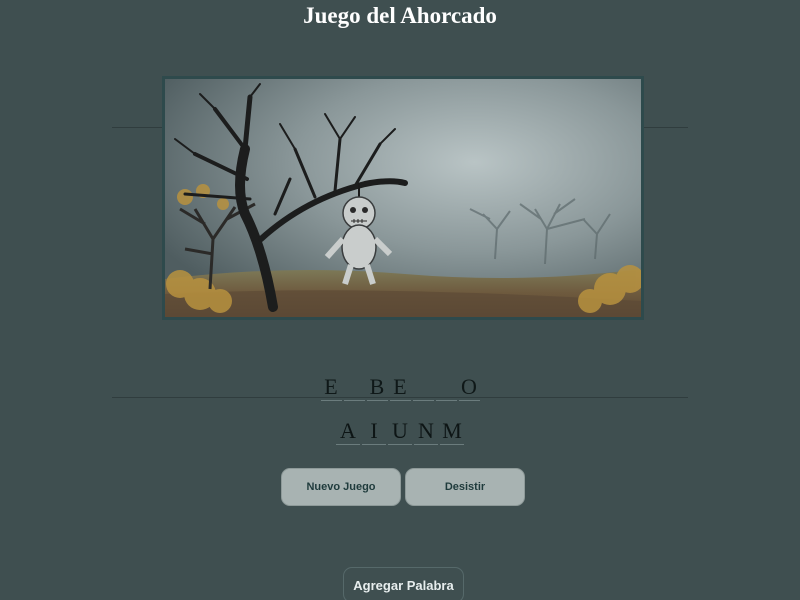 The image size is (800, 600). I want to click on page-title: Juego del Ahorcado, so click(400, 15).